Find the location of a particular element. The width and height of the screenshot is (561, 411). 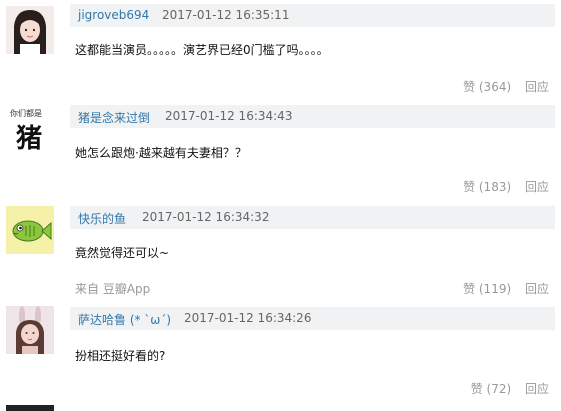

comment-text: 扮相还挺好看的? is located at coordinates (120, 356).